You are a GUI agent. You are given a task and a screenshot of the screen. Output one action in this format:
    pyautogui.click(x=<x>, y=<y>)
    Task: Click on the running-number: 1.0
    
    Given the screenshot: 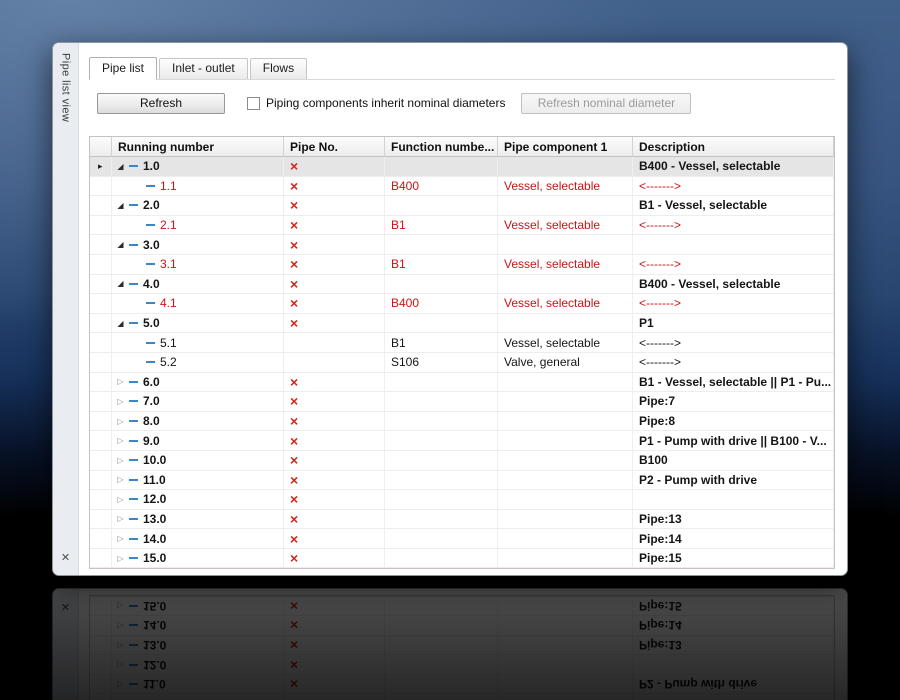 What is the action you would take?
    pyautogui.click(x=151, y=166)
    